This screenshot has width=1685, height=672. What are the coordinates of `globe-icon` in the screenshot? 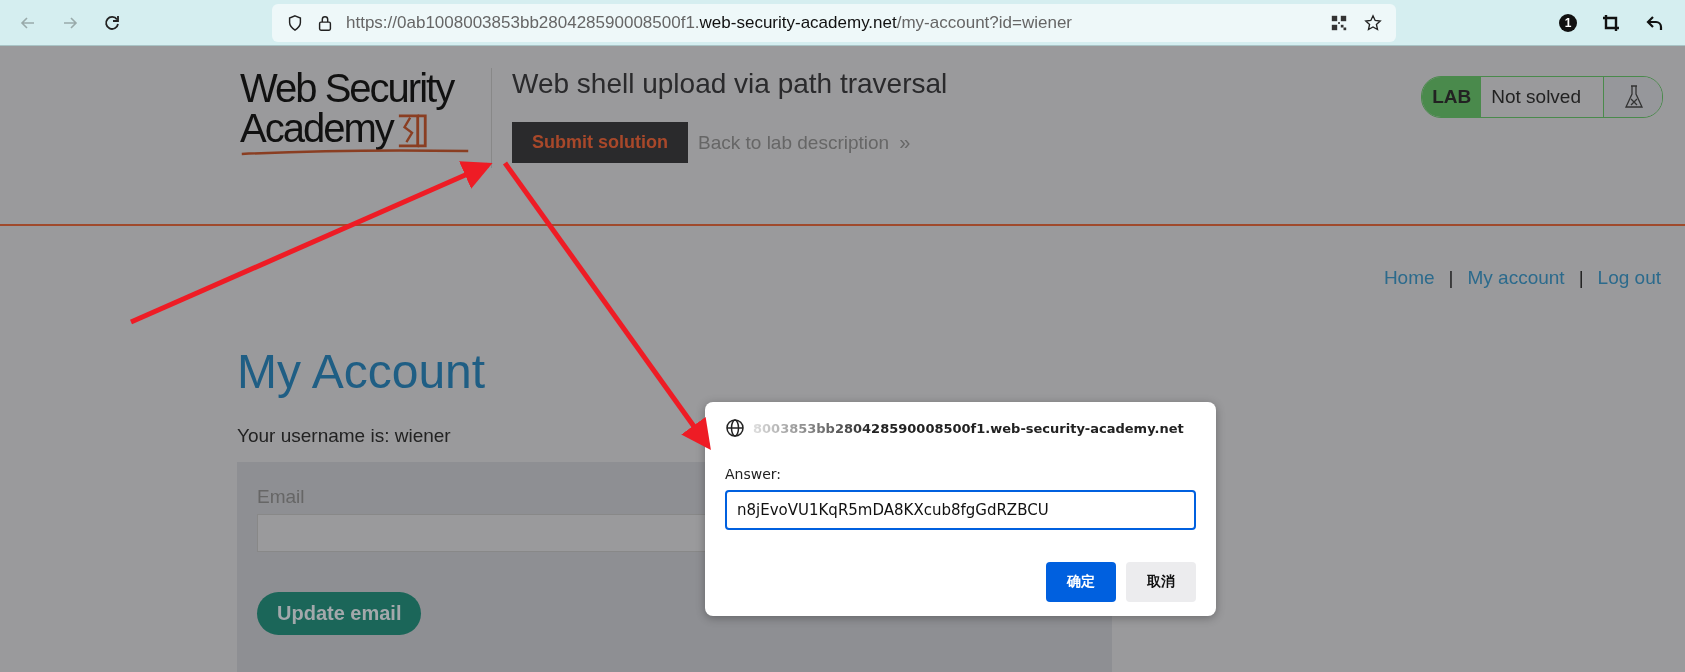 It's located at (735, 428).